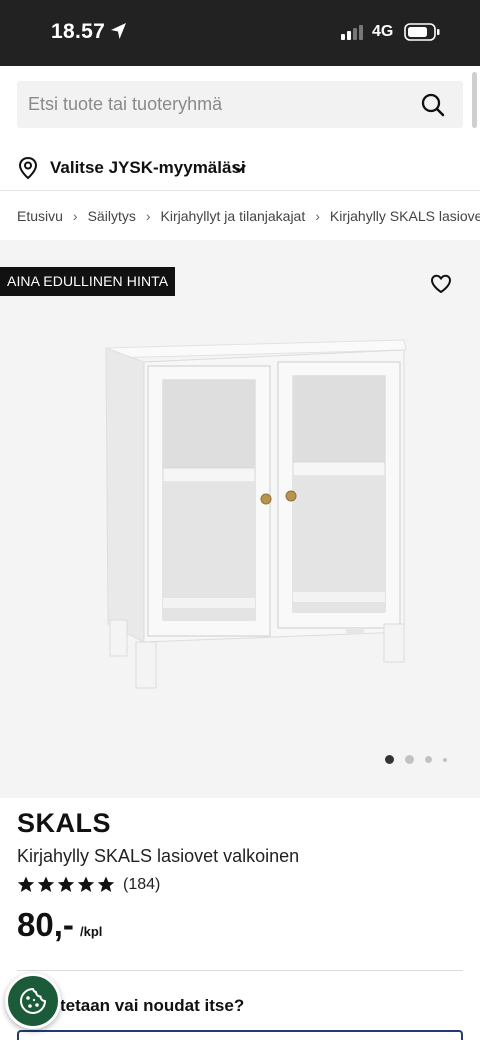 Image resolution: width=480 pixels, height=1040 pixels. I want to click on cookie-icon, so click(33, 1003).